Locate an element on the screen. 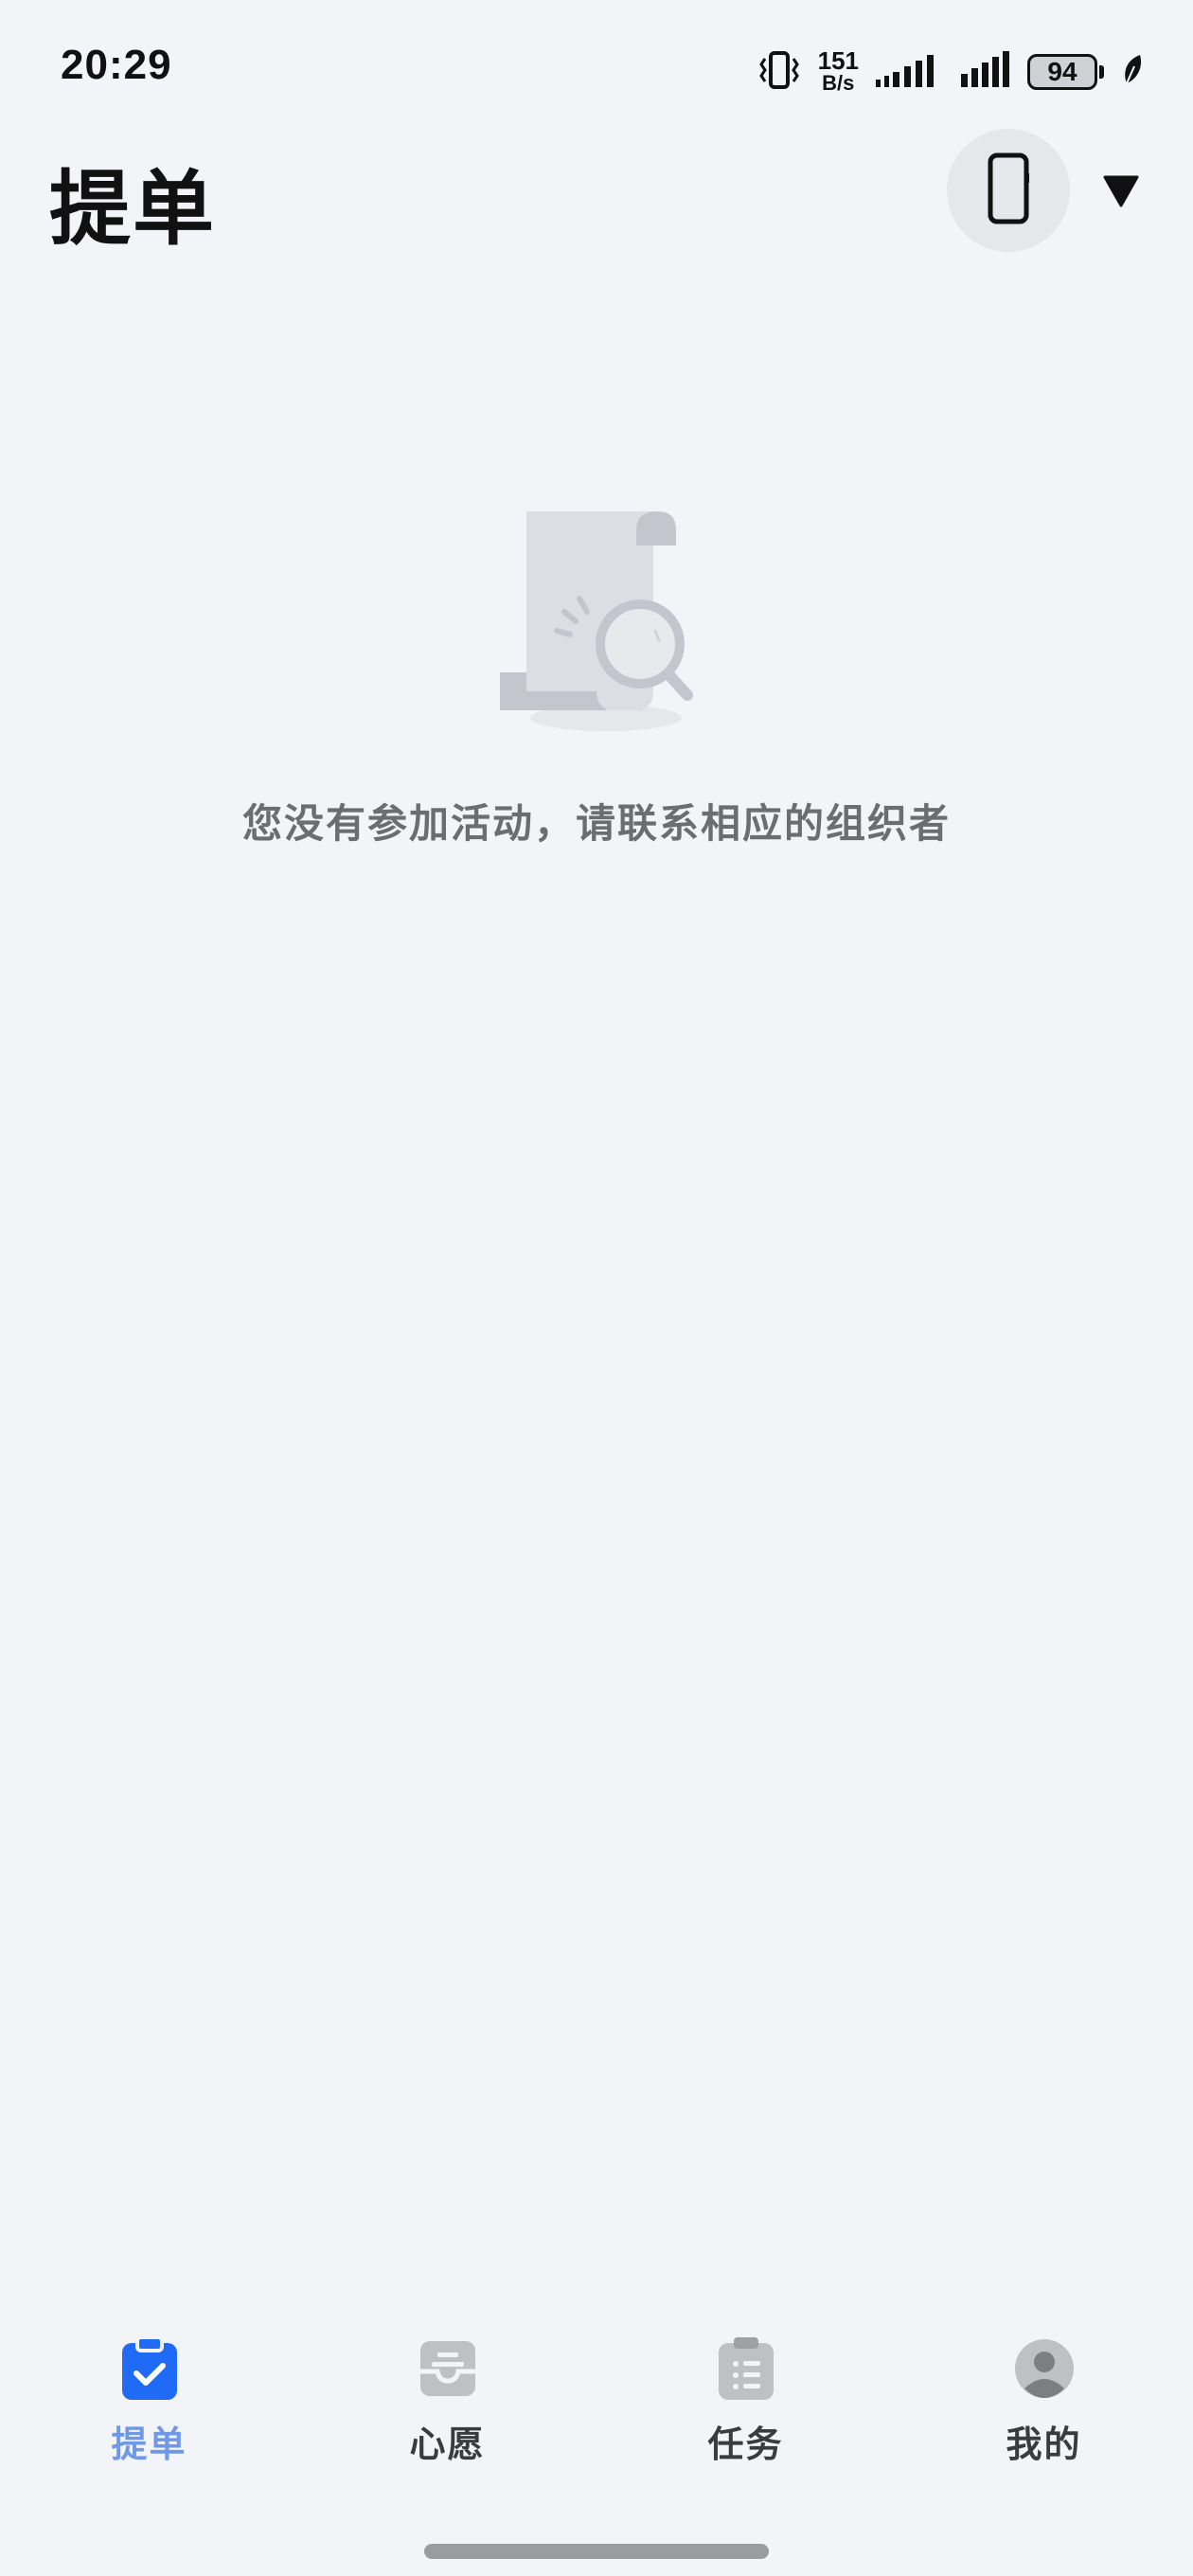 Image resolution: width=1193 pixels, height=2576 pixels. battery-icon: 94 is located at coordinates (1062, 72).